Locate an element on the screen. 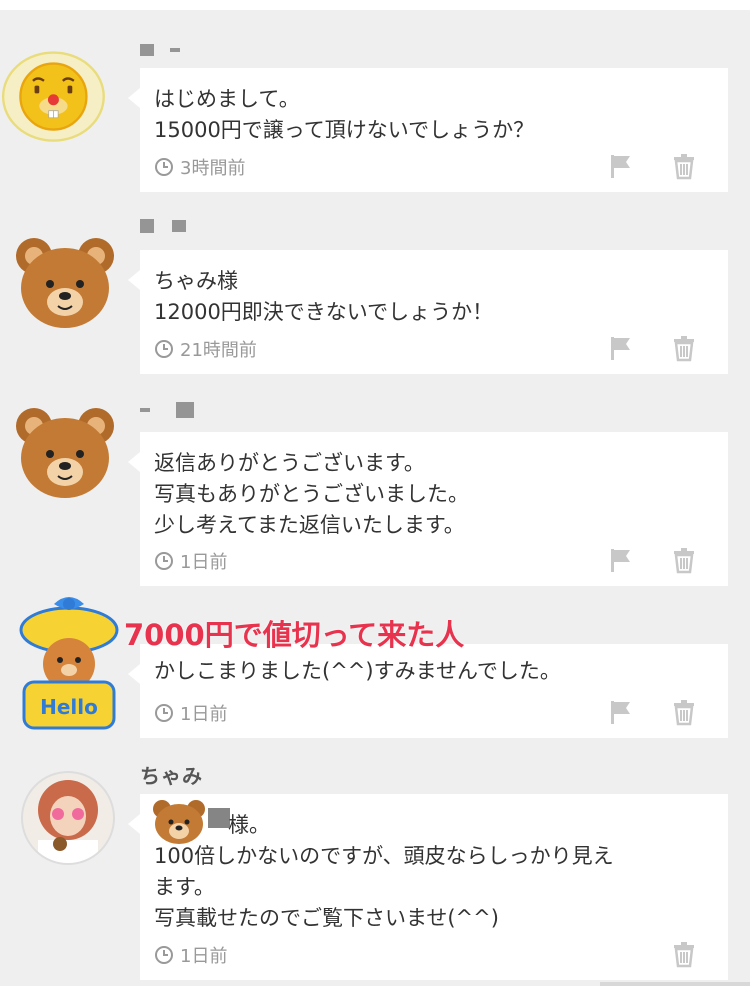  comment-line: 15000円で譲って頂けないでしょうか？ is located at coordinates (344, 130).